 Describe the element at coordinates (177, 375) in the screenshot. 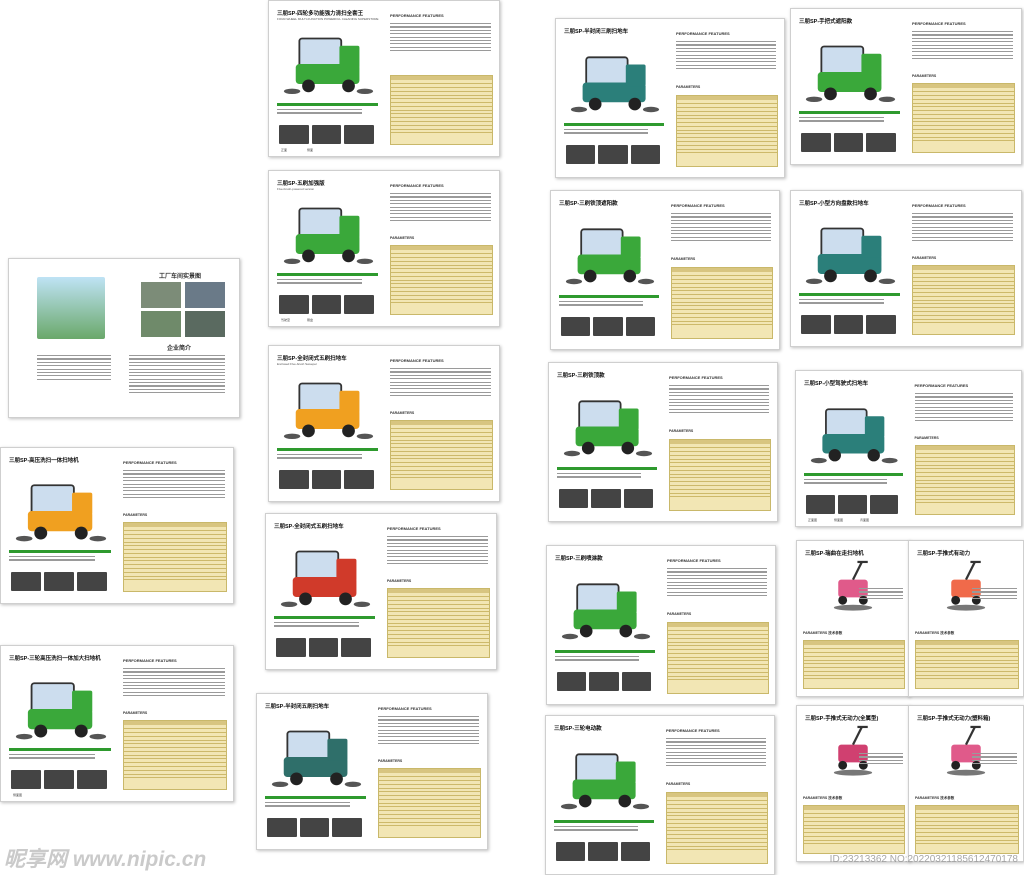

I see `intro-text-right` at that location.